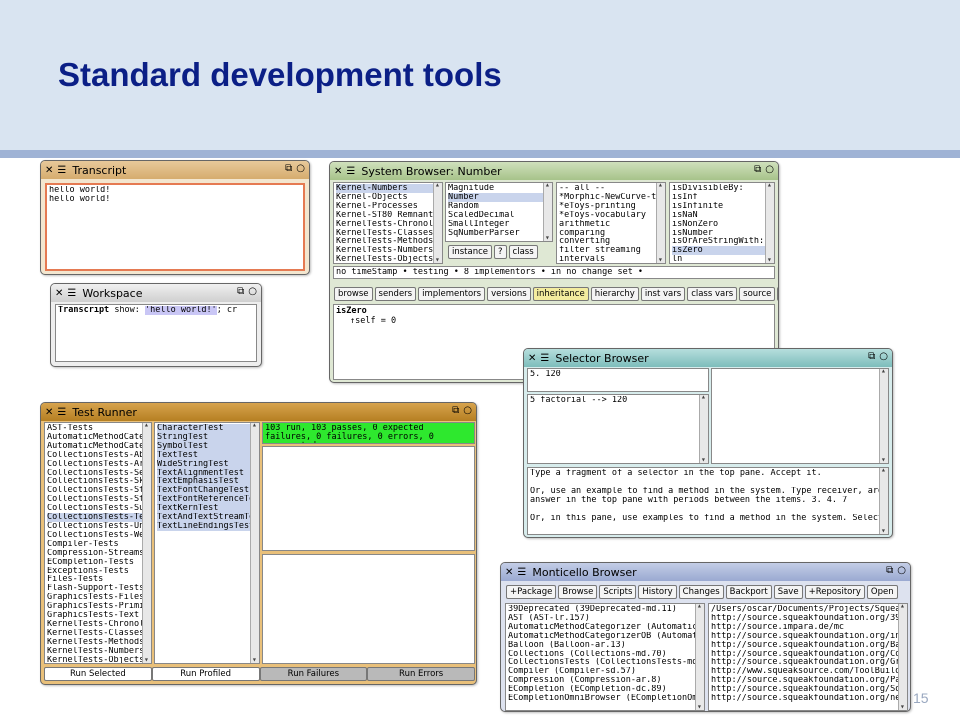 Image resolution: width=960 pixels, height=720 pixels. What do you see at coordinates (722, 241) in the screenshot?
I see `list-item: isOrAreStringWith:` at bounding box center [722, 241].